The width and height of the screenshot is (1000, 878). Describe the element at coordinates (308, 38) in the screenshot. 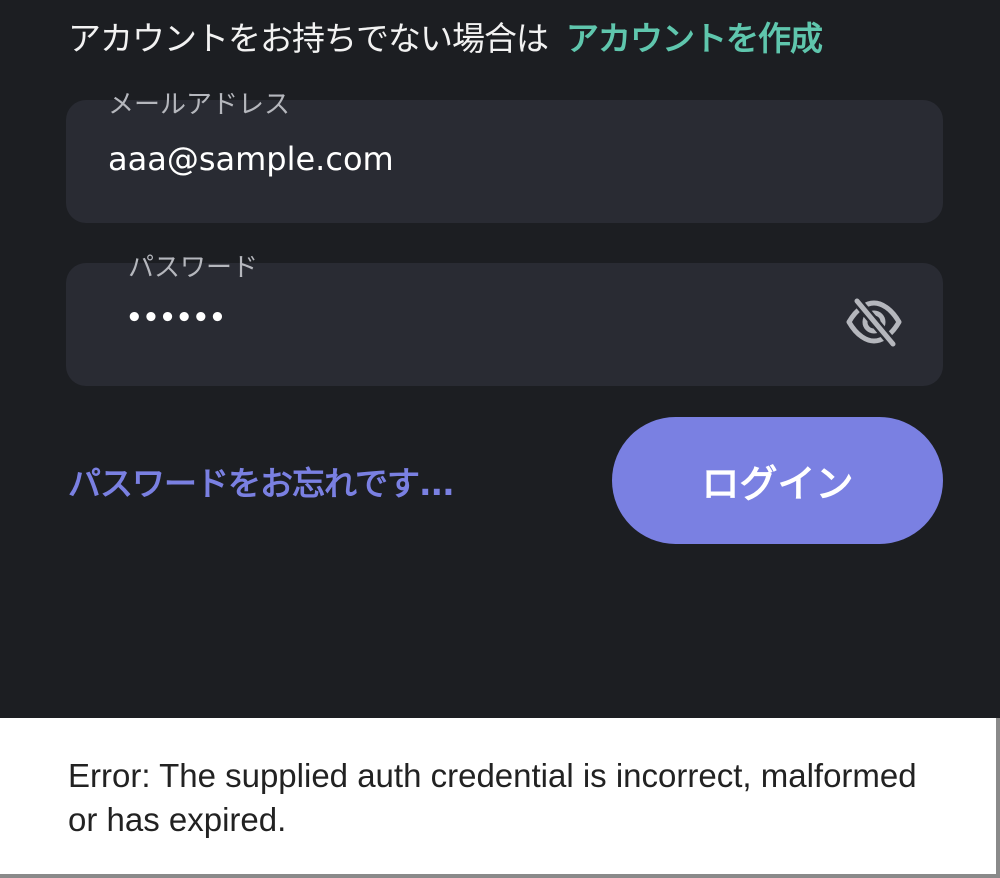

I see `signup-prompt: アカウントをお持ちでない場合は` at that location.